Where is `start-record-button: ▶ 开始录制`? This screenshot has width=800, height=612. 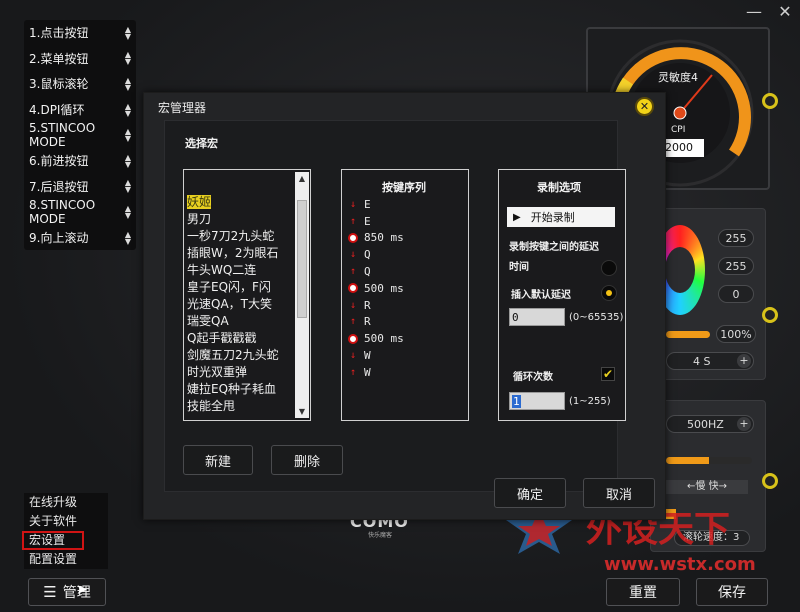
start-record-button: ▶ 开始录制 is located at coordinates (561, 217).